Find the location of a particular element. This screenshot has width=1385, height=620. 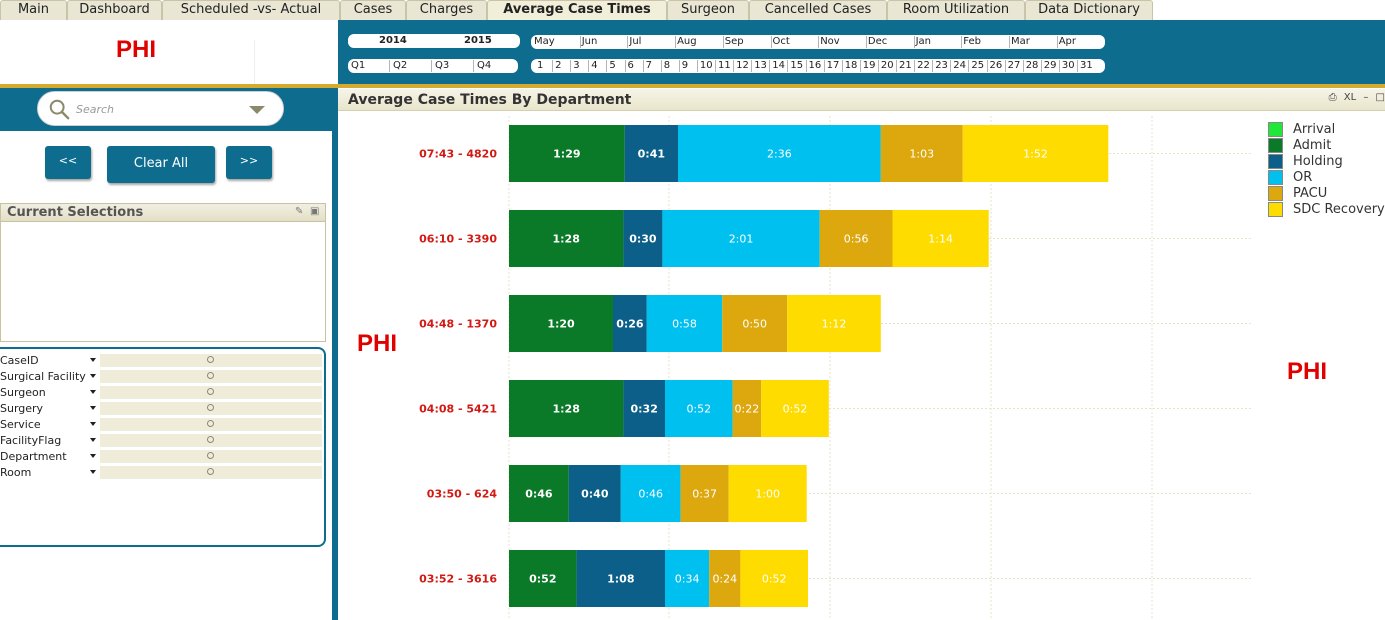

month-jan: Jan is located at coordinates (923, 42).